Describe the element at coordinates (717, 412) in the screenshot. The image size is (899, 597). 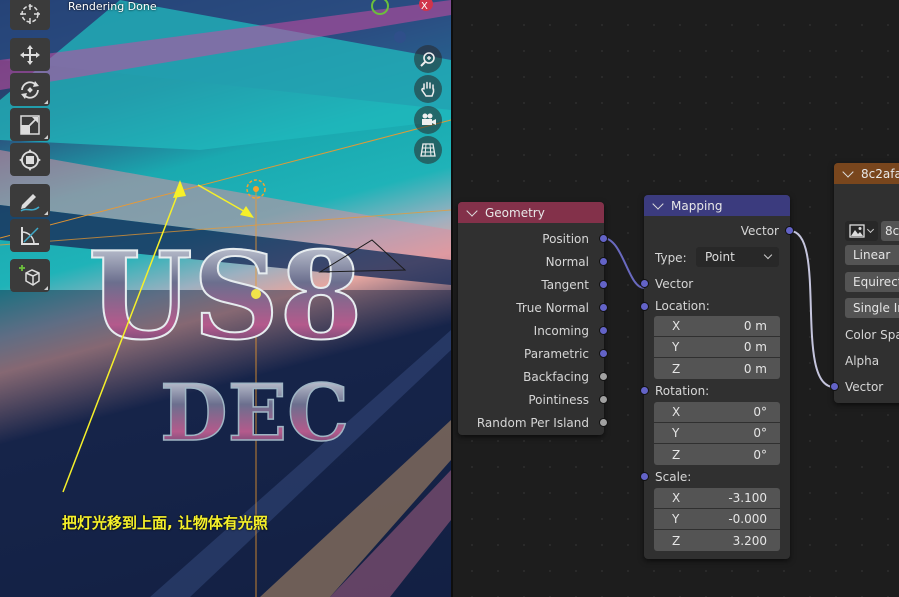
I see `rotation-x-field: X 0°` at that location.